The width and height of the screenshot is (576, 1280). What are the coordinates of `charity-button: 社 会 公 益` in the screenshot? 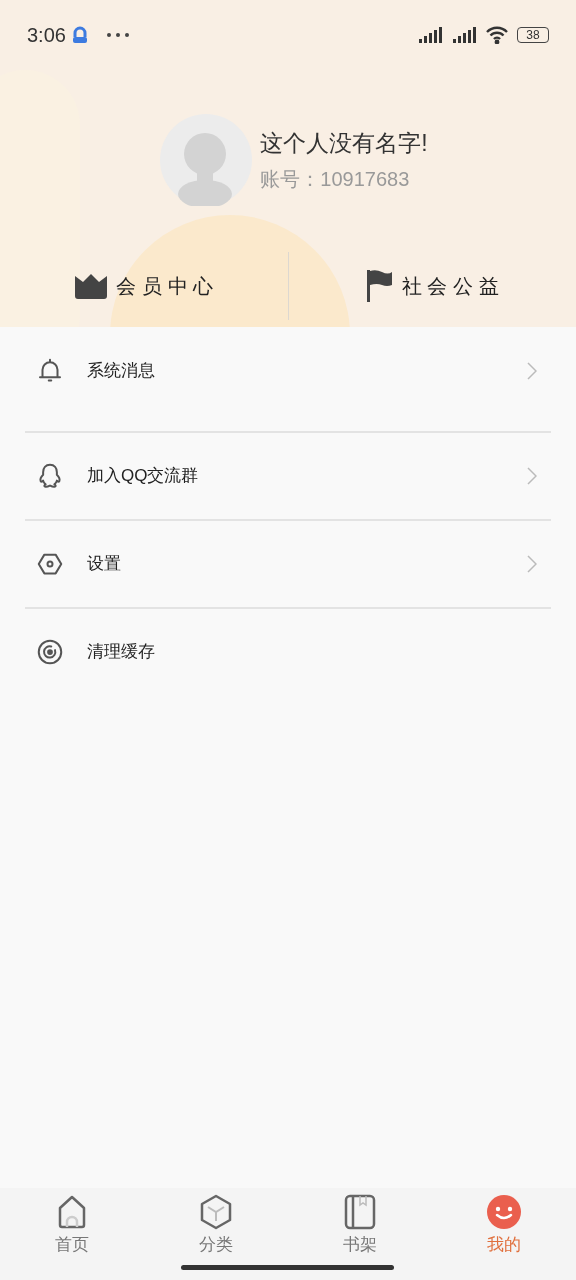 It's located at (432, 286).